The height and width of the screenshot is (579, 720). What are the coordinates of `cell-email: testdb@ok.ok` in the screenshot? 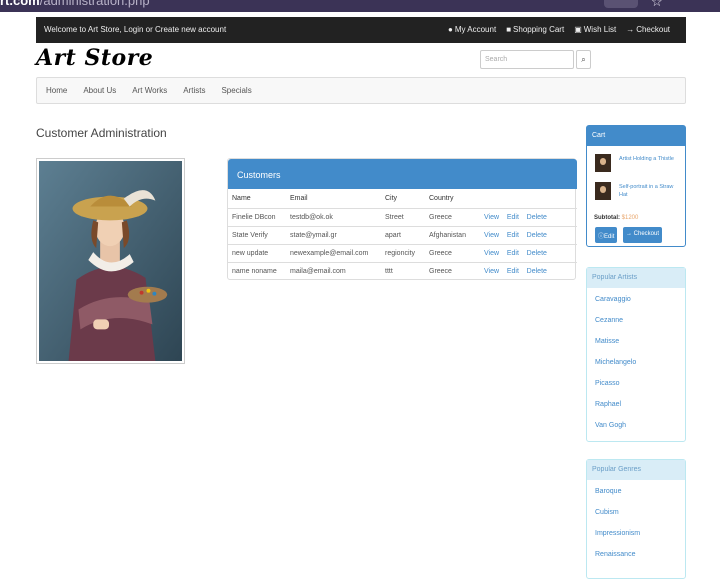 It's located at (333, 216).